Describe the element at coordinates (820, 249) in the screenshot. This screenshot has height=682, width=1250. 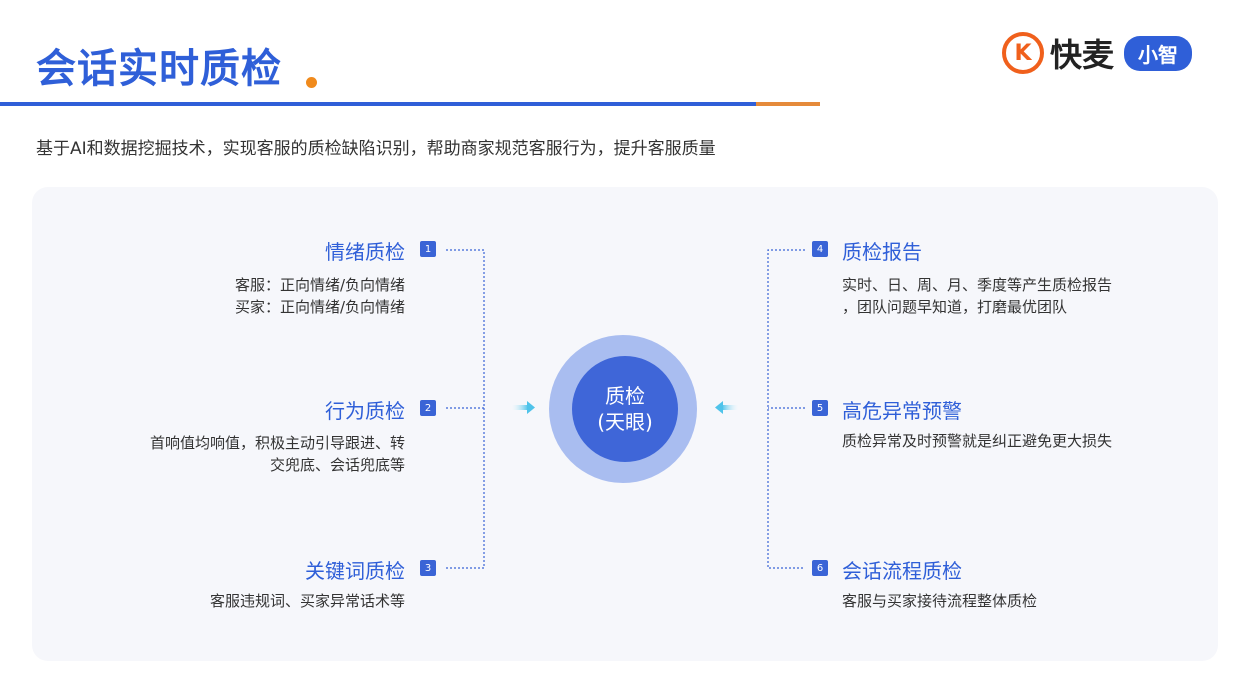
I see `item-4-number: 4` at that location.